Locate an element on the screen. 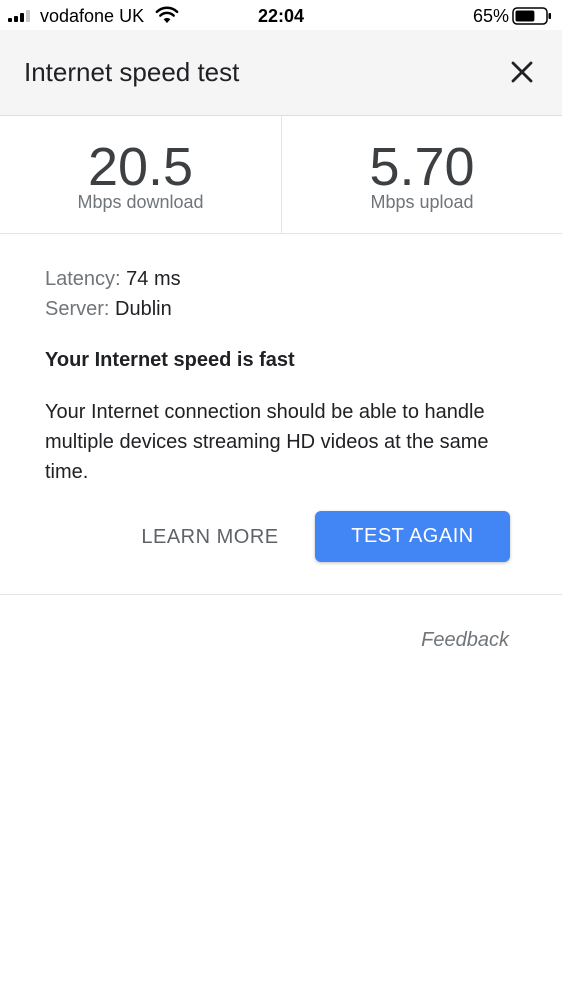 Image resolution: width=562 pixels, height=1000 pixels. server-row: Server: Dublin is located at coordinates (108, 309).